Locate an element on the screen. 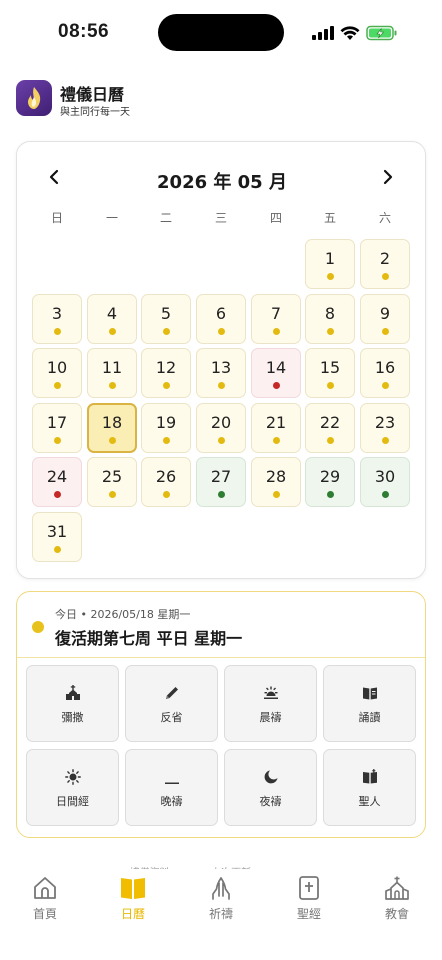 The width and height of the screenshot is (442, 960). day-cell: 16 is located at coordinates (385, 373).